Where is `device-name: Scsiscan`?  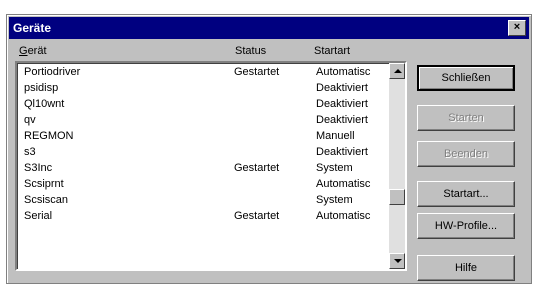
device-name: Scsiscan is located at coordinates (46, 200).